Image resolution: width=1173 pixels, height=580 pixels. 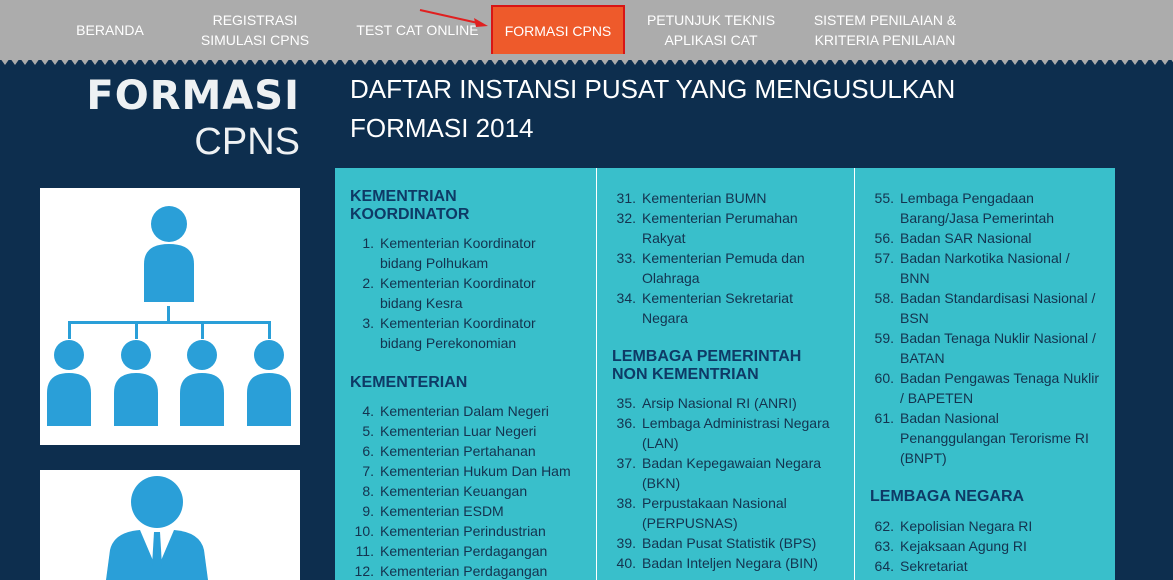 What do you see at coordinates (985, 308) in the screenshot?
I see `list-item: 58. Badan Standardisasi Nasional / BSN` at bounding box center [985, 308].